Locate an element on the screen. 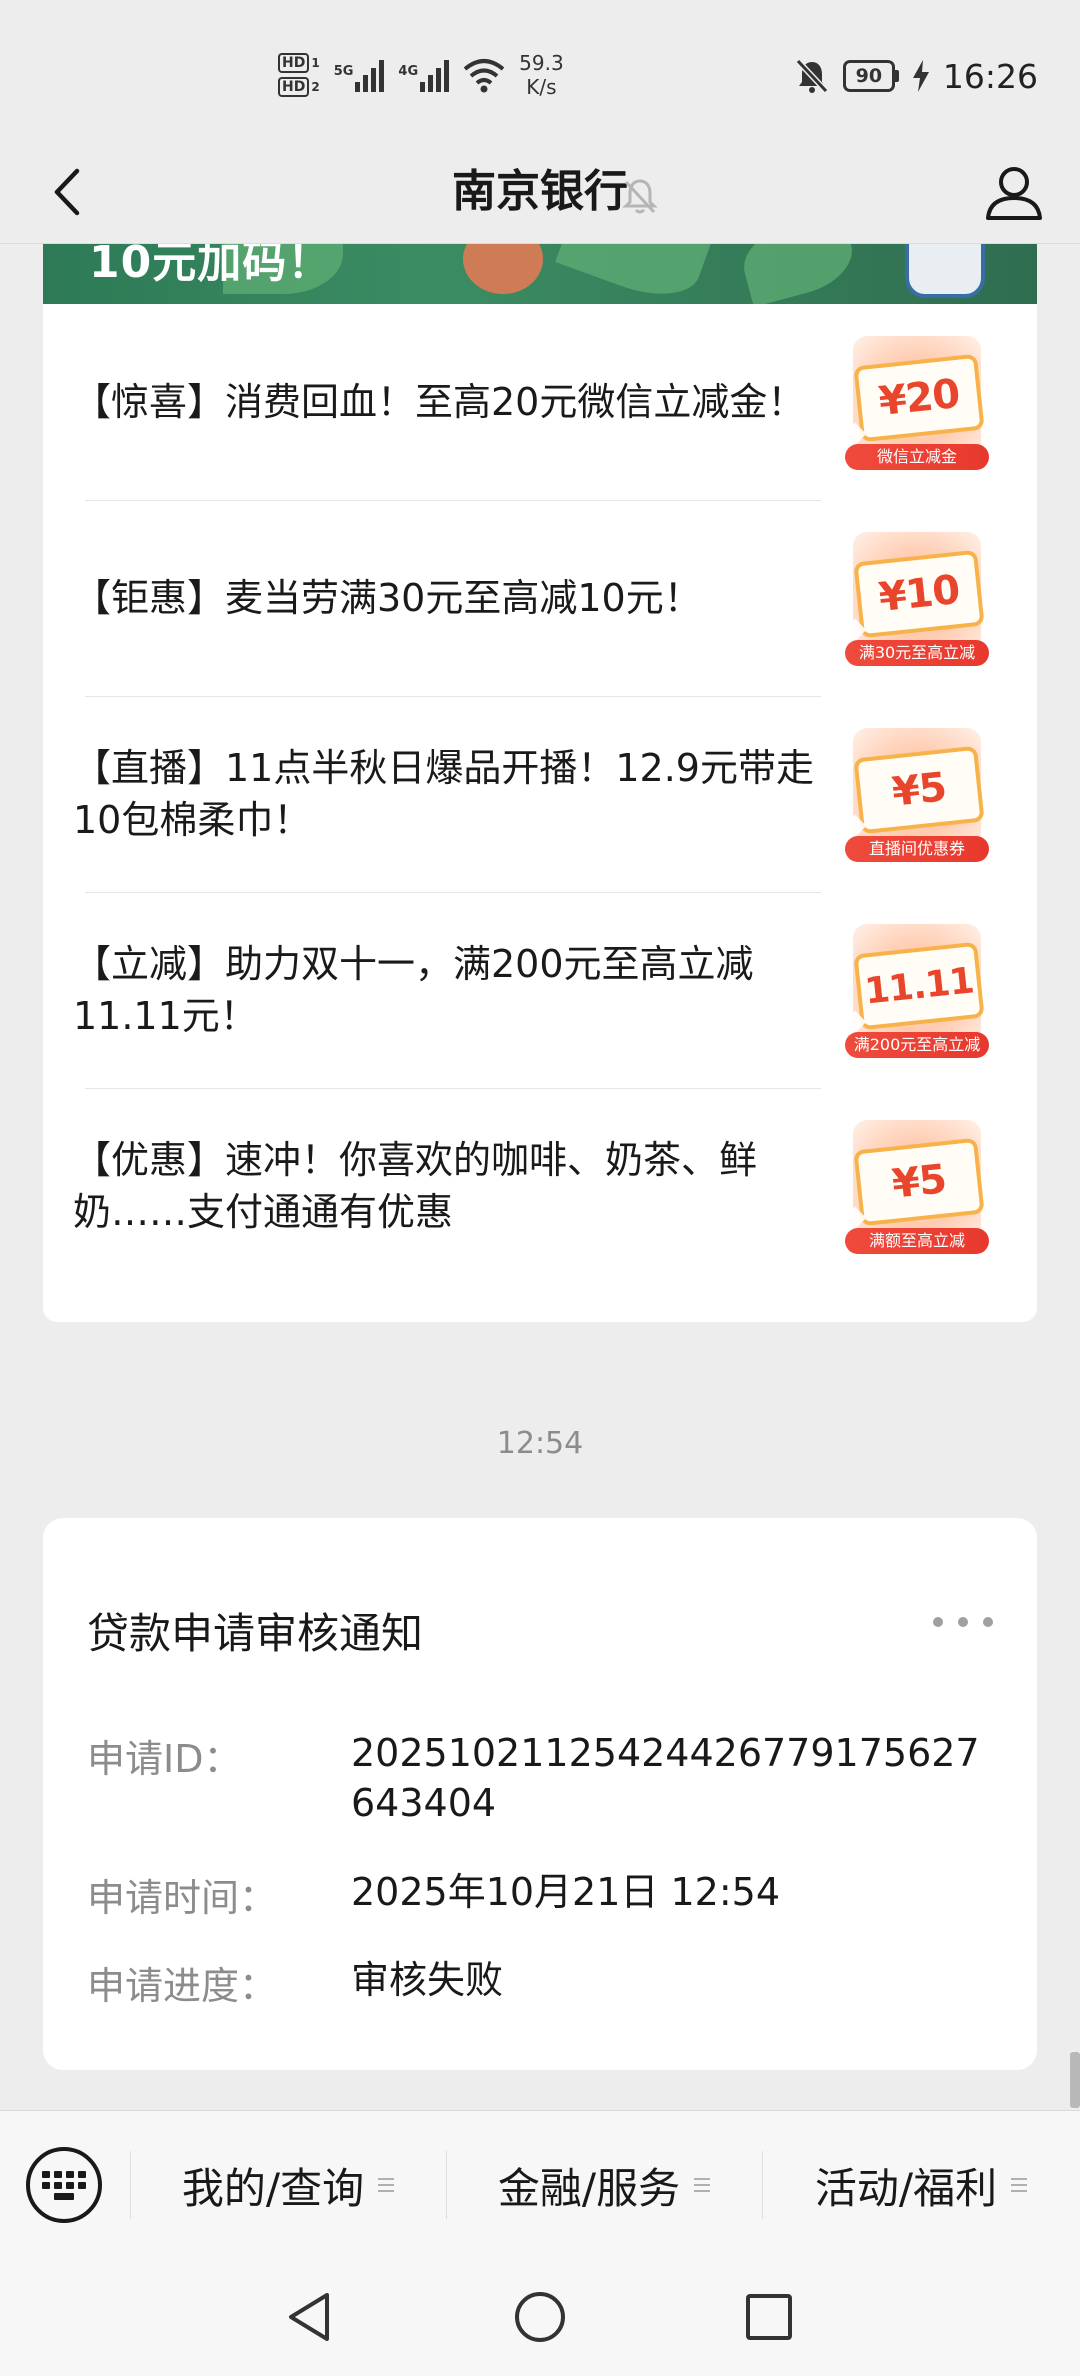 The height and width of the screenshot is (2376, 1080). notice-title: 贷款申请审核通知 is located at coordinates (255, 1633).